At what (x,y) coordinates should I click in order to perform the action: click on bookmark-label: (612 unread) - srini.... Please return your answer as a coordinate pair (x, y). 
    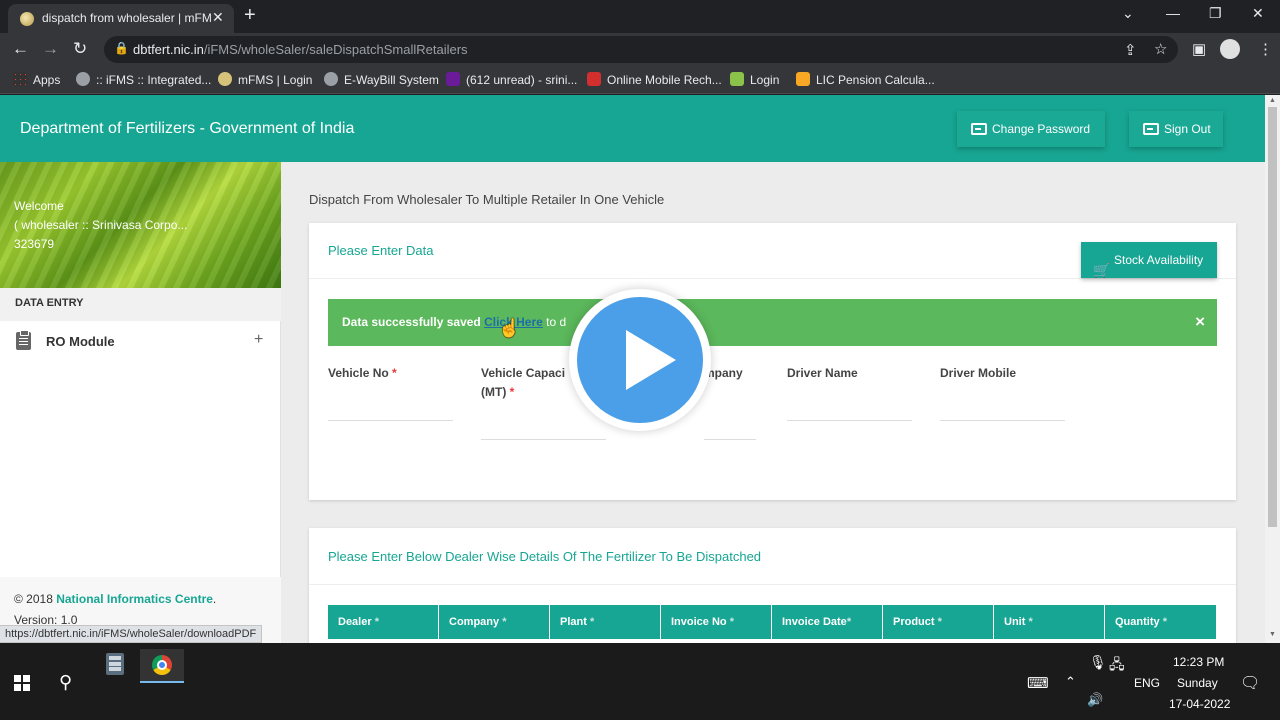
    Looking at the image, I should click on (522, 80).